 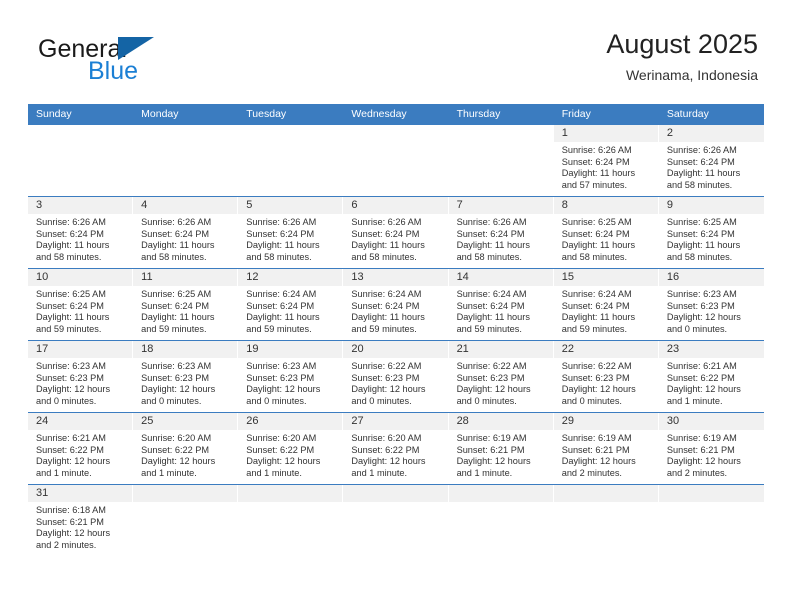 What do you see at coordinates (291, 349) in the screenshot?
I see `day-number-band: 19` at bounding box center [291, 349].